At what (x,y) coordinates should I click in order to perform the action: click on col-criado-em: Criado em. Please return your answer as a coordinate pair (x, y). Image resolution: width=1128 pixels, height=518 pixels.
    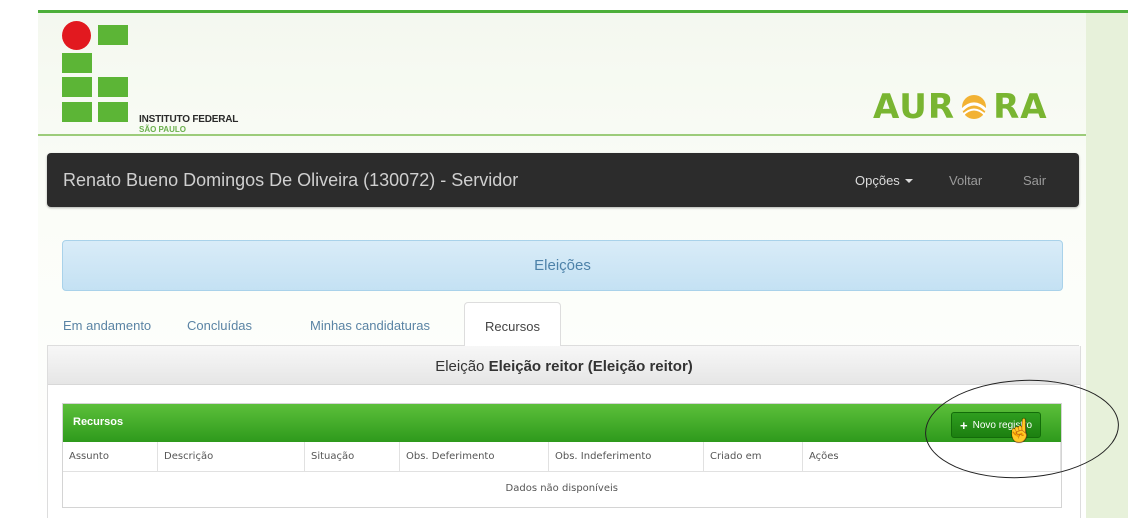
    Looking at the image, I should click on (753, 457).